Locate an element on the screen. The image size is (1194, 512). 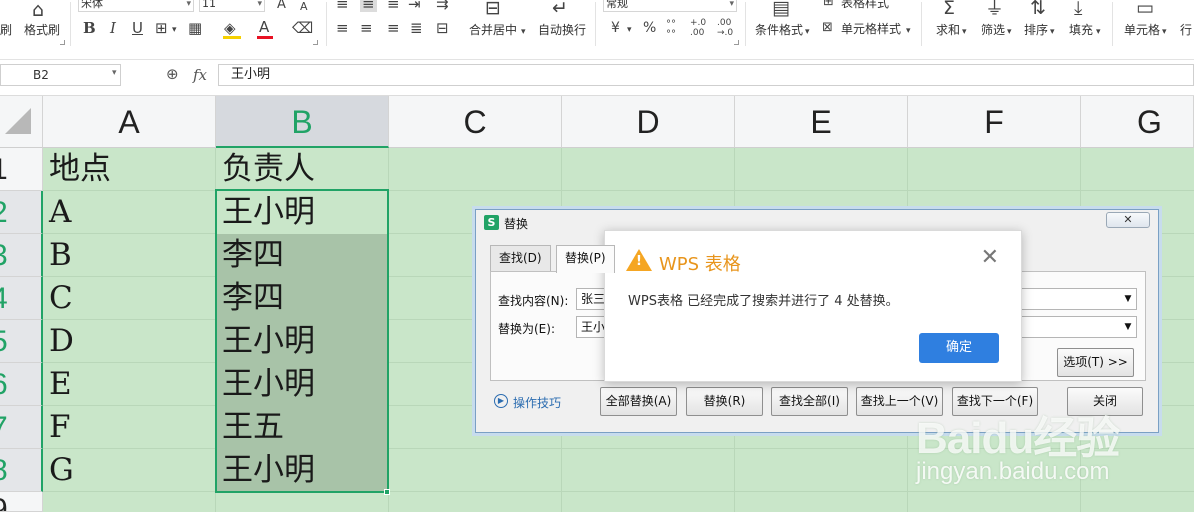
tab-replace: 替换(P) is located at coordinates (585, 259).